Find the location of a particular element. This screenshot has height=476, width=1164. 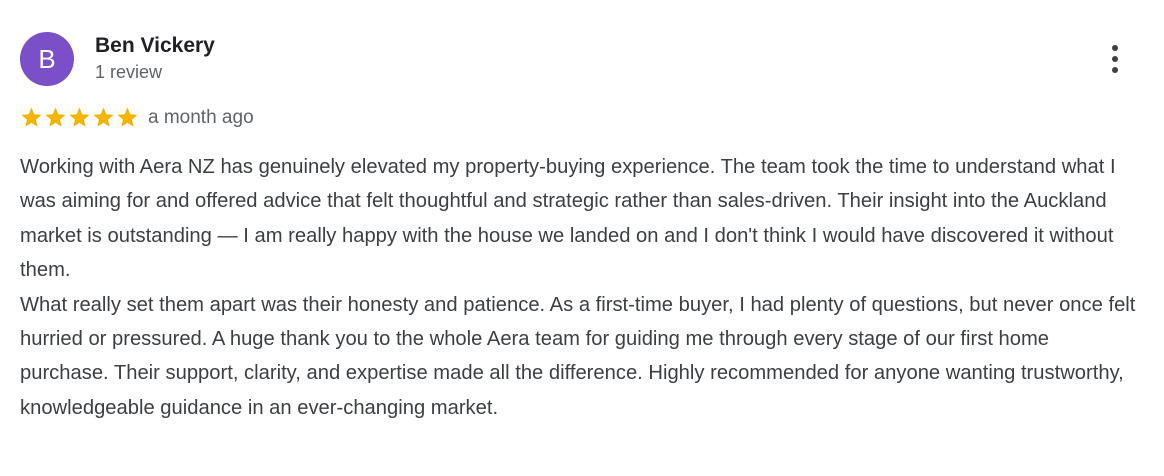

review-time: a month ago is located at coordinates (201, 117).